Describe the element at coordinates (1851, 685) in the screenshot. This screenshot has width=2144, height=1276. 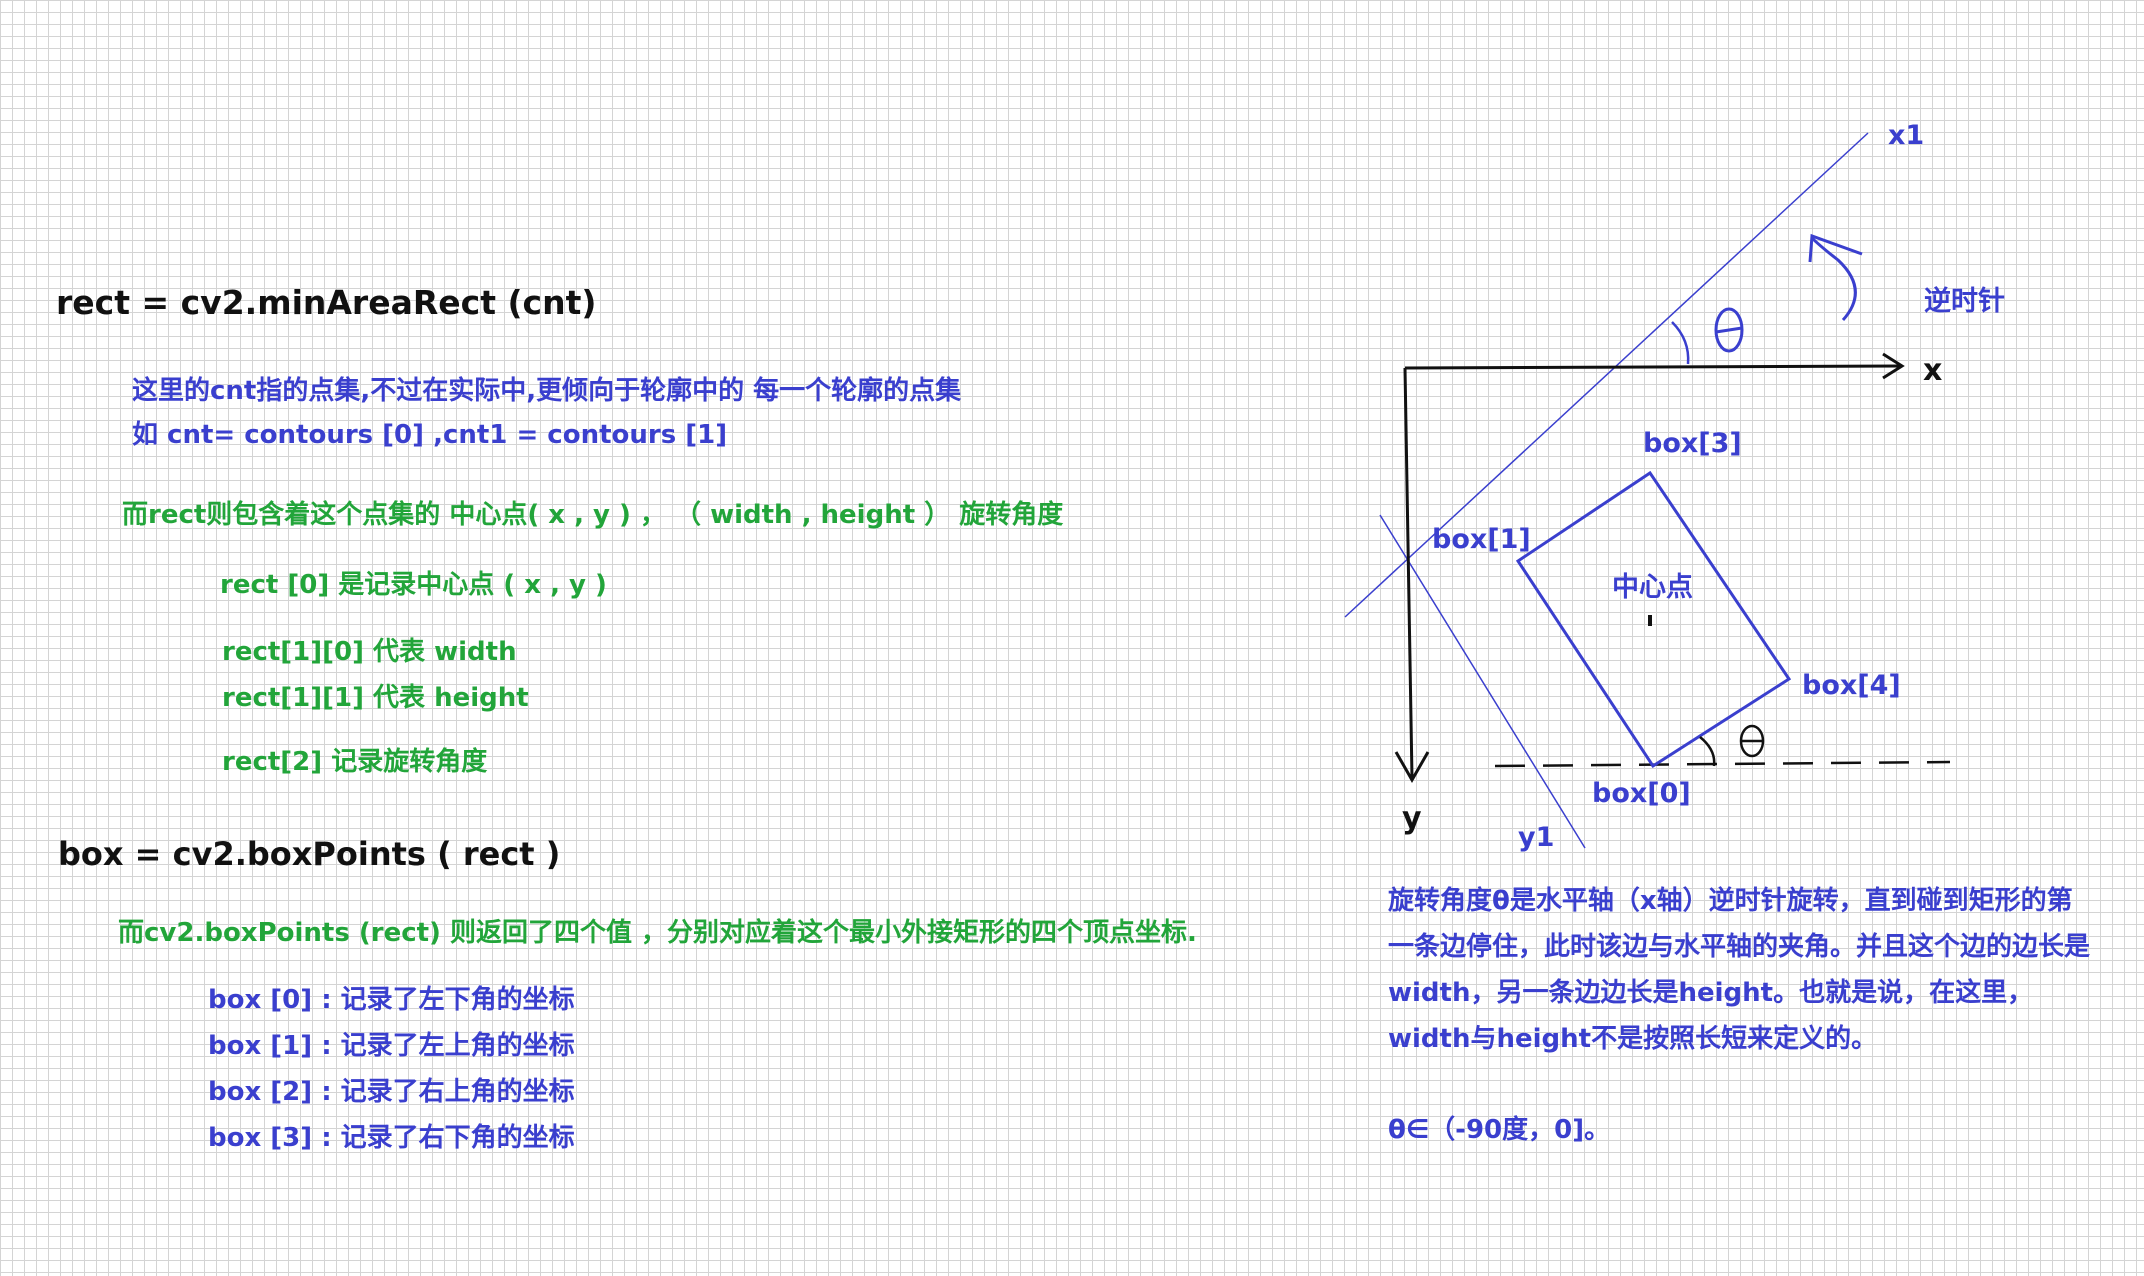
I see `box4-label: box[4]` at that location.